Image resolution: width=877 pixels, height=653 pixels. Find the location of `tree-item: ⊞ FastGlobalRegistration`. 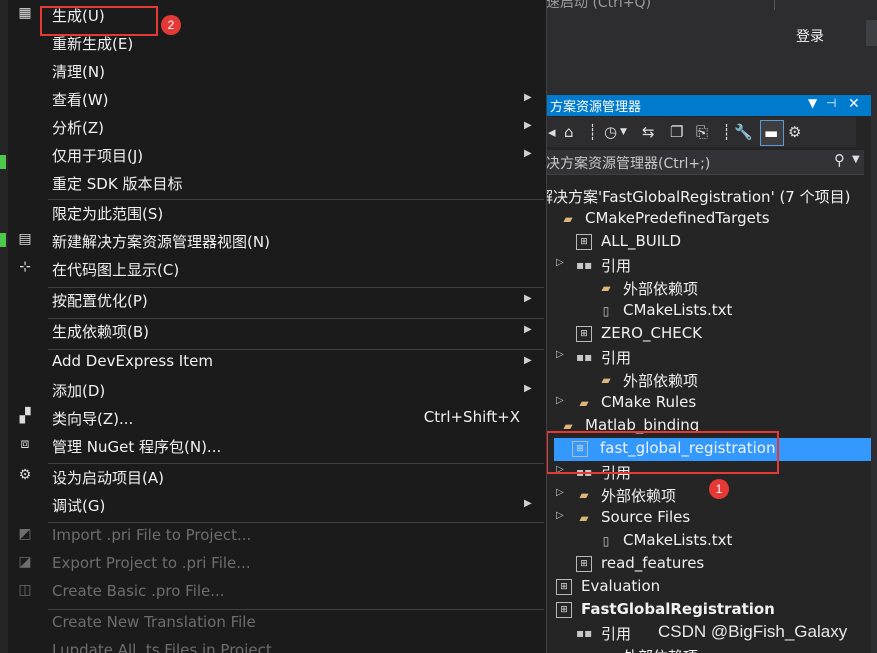

tree-item: ⊞ FastGlobalRegistration is located at coordinates (711, 610).